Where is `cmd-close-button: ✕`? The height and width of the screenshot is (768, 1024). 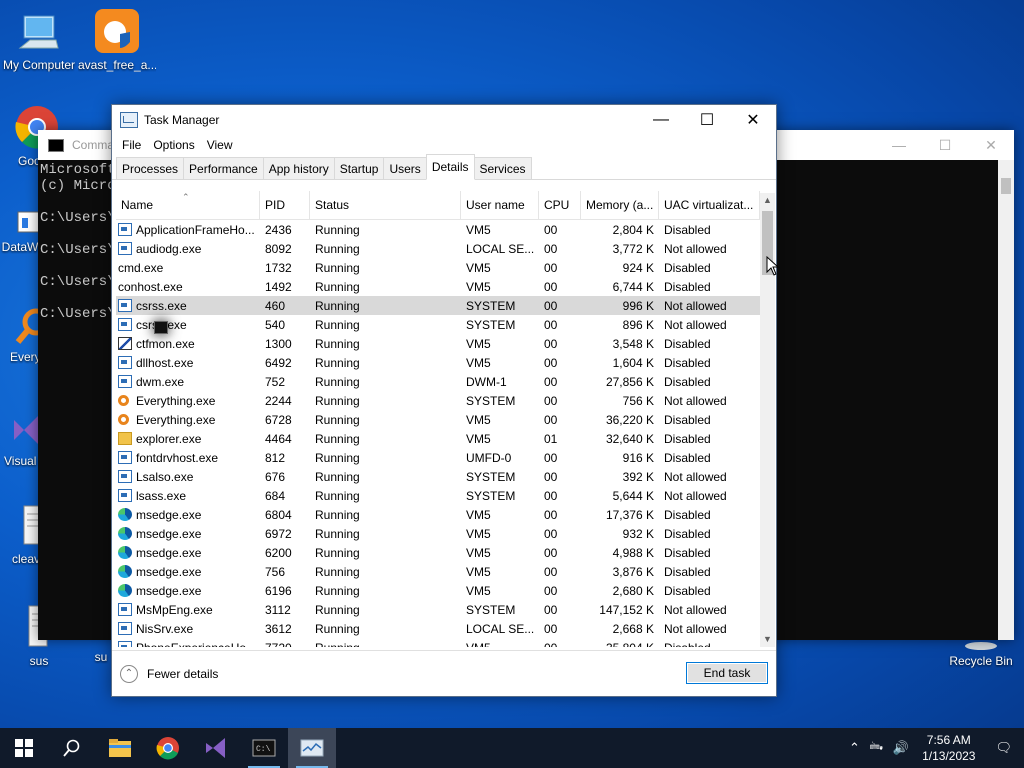
cmd-close-button: ✕ is located at coordinates (991, 145).